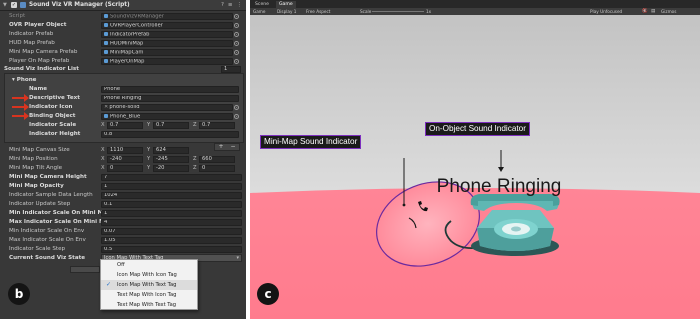 Image resolution: width=700 pixels, height=319 pixels. What do you see at coordinates (170, 134) in the screenshot?
I see `indicator-height-field: 0.8` at bounding box center [170, 134].